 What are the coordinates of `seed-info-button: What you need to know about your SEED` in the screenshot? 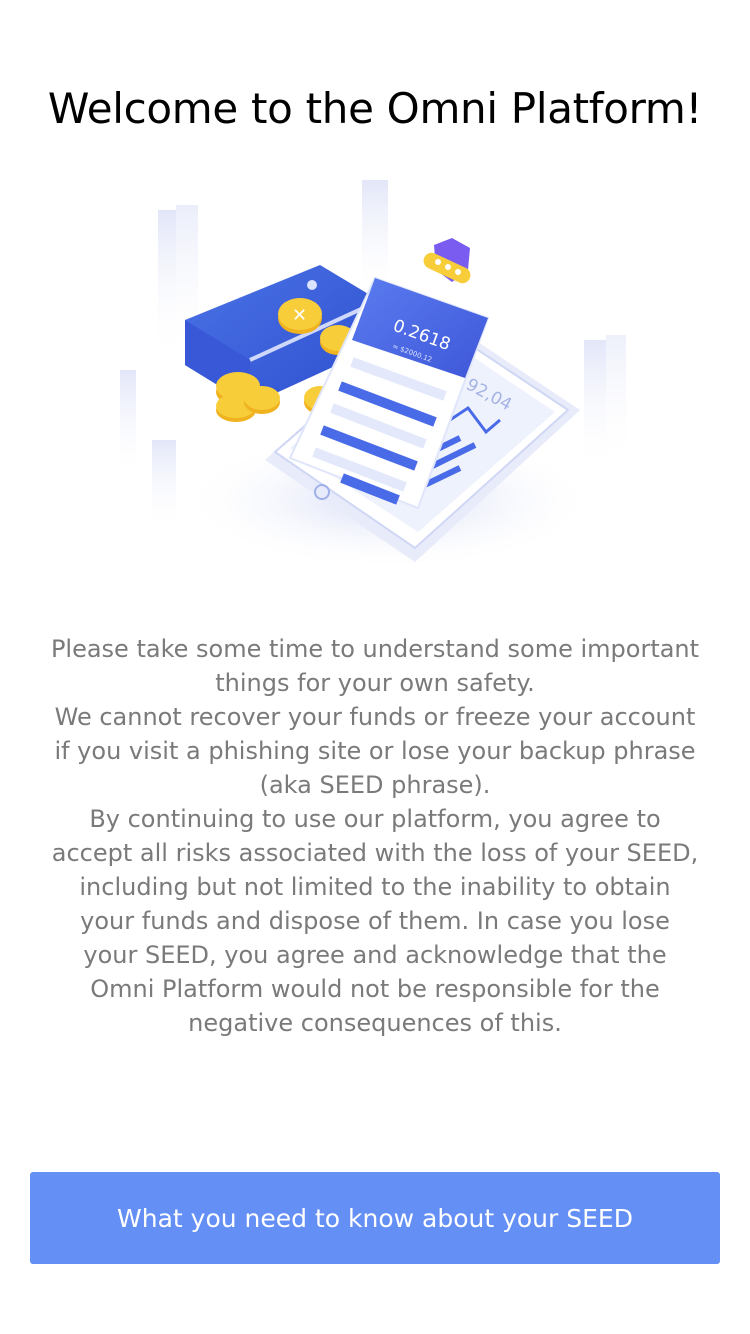 It's located at (375, 1218).